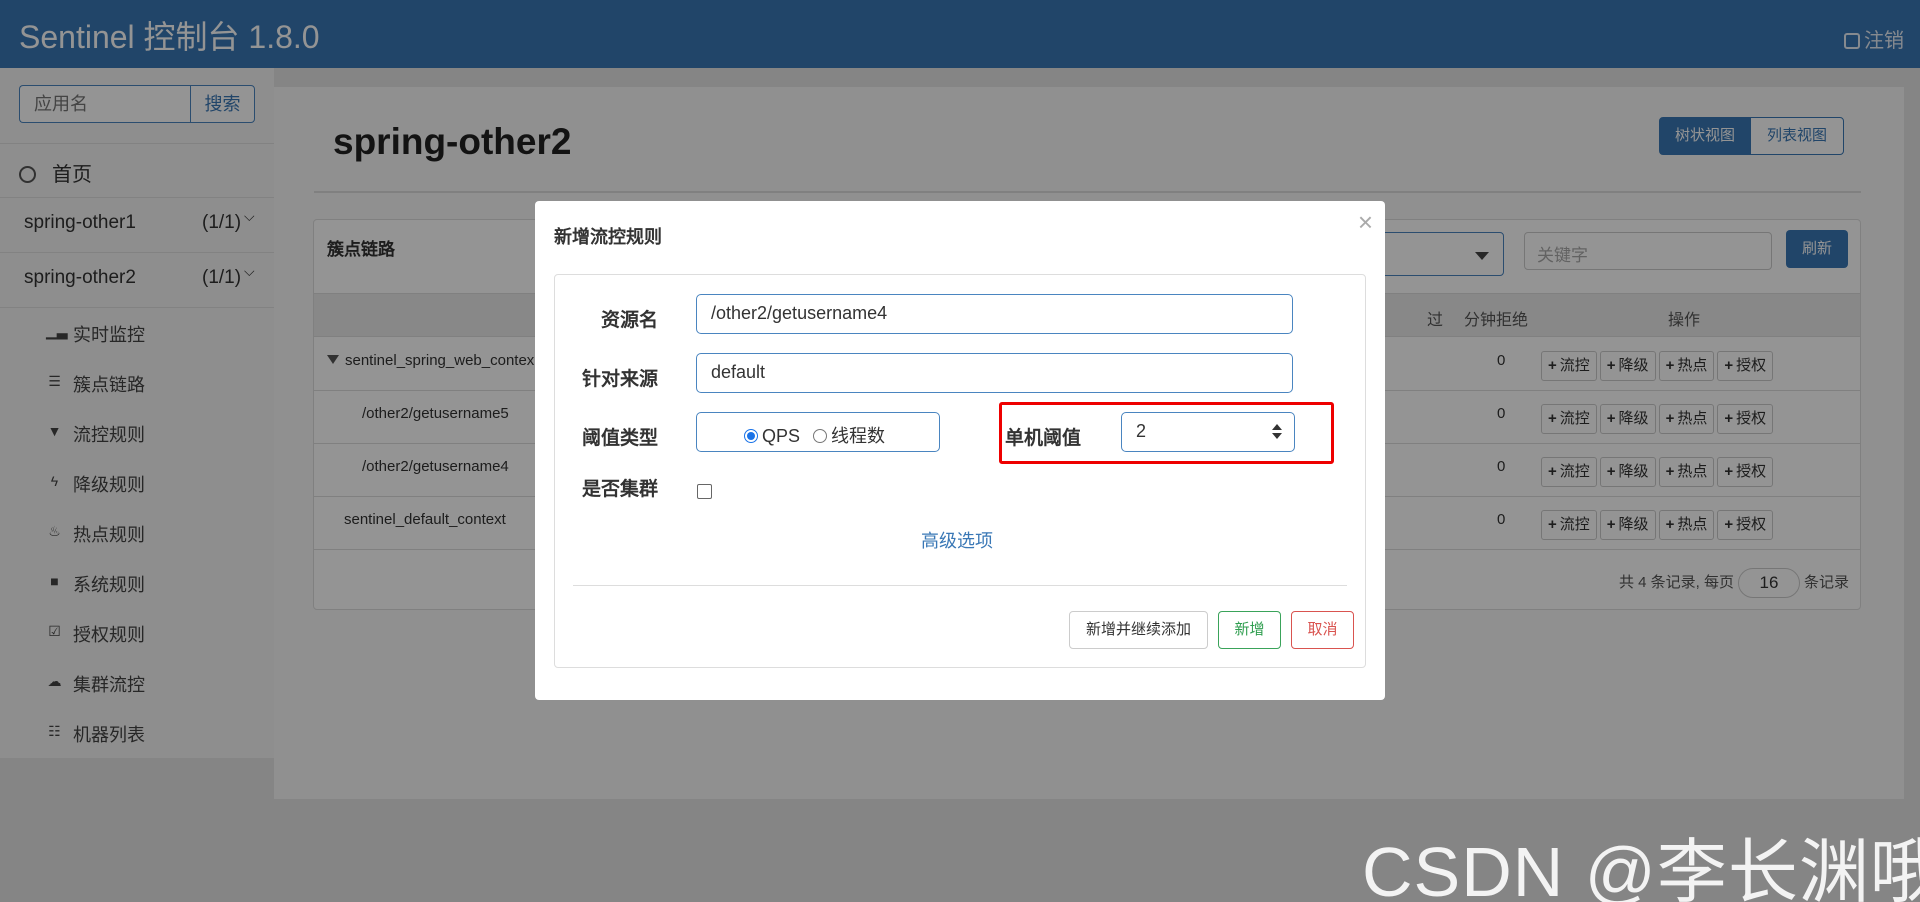 The image size is (1920, 902). What do you see at coordinates (608, 237) in the screenshot?
I see `dialog-title: 新增流控规则` at bounding box center [608, 237].